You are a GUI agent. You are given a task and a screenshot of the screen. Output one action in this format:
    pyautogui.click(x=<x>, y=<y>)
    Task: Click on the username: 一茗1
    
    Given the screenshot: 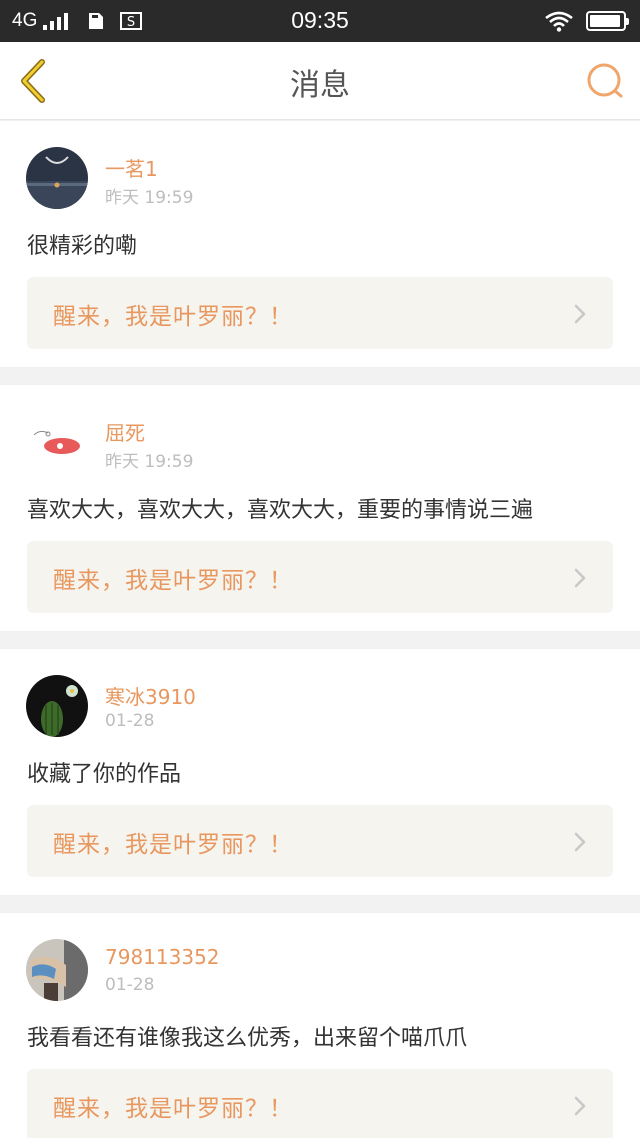 What is the action you would take?
    pyautogui.click(x=131, y=167)
    